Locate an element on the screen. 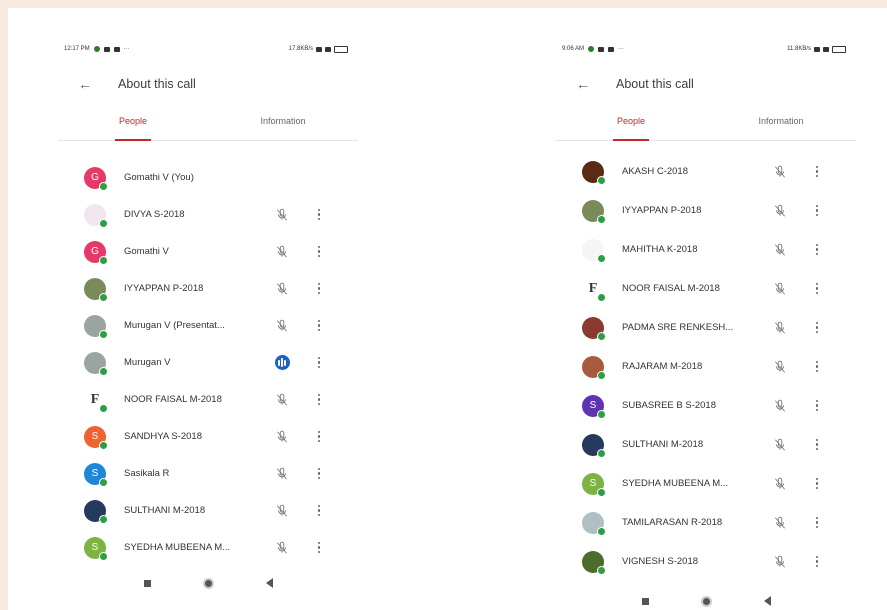 This screenshot has height=610, width=887. avatar is located at coordinates (96, 215).